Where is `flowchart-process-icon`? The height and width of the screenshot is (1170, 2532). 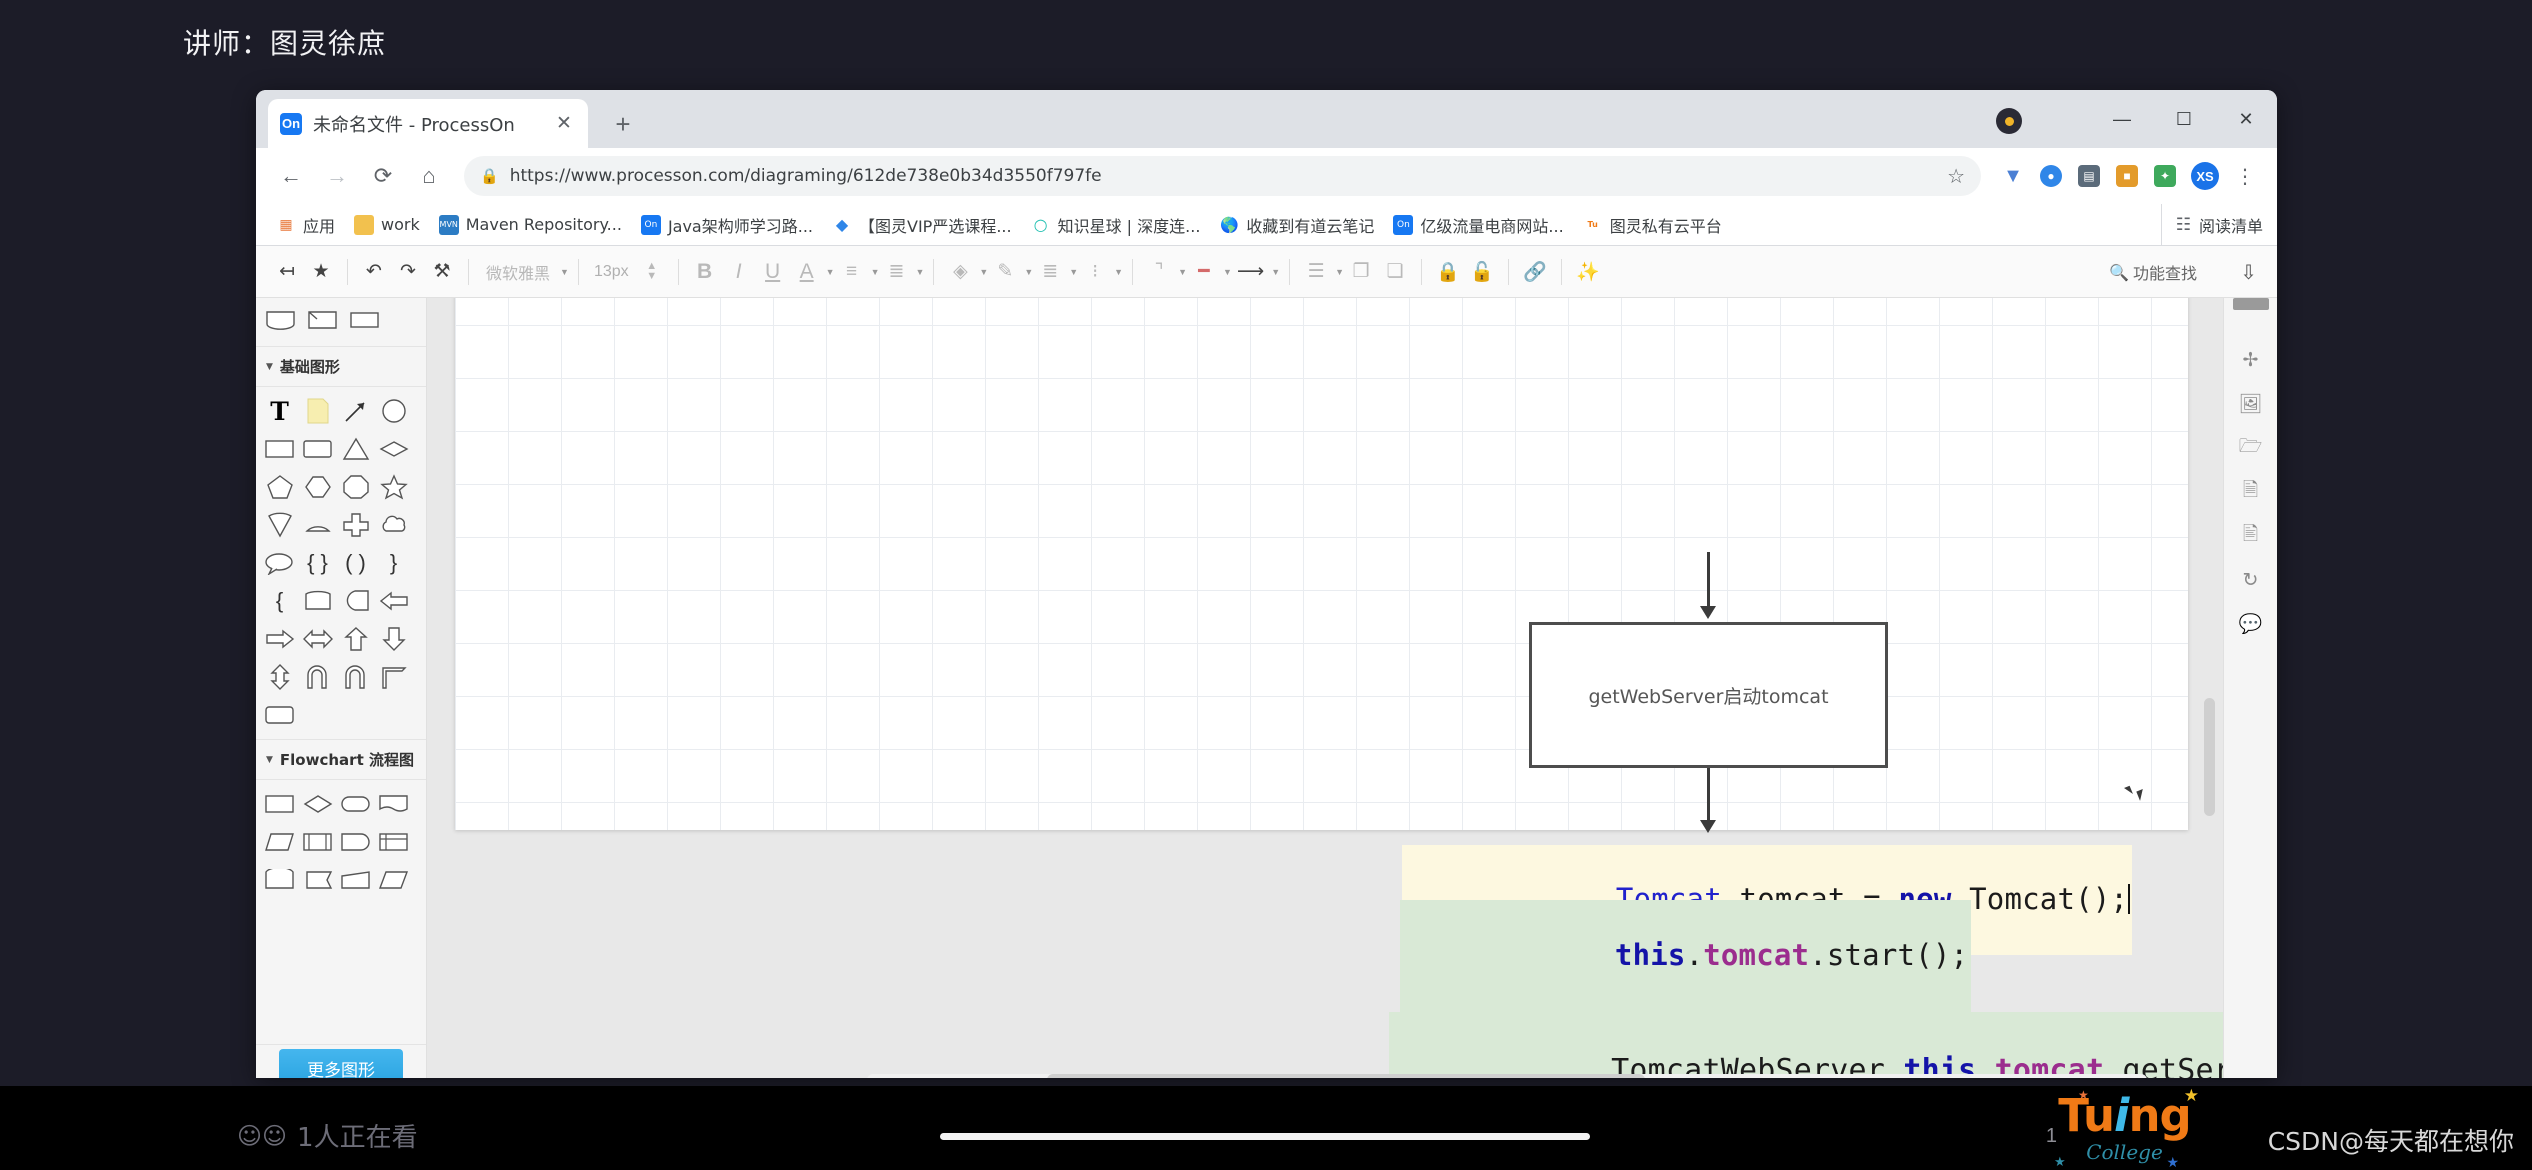 flowchart-process-icon is located at coordinates (279, 804).